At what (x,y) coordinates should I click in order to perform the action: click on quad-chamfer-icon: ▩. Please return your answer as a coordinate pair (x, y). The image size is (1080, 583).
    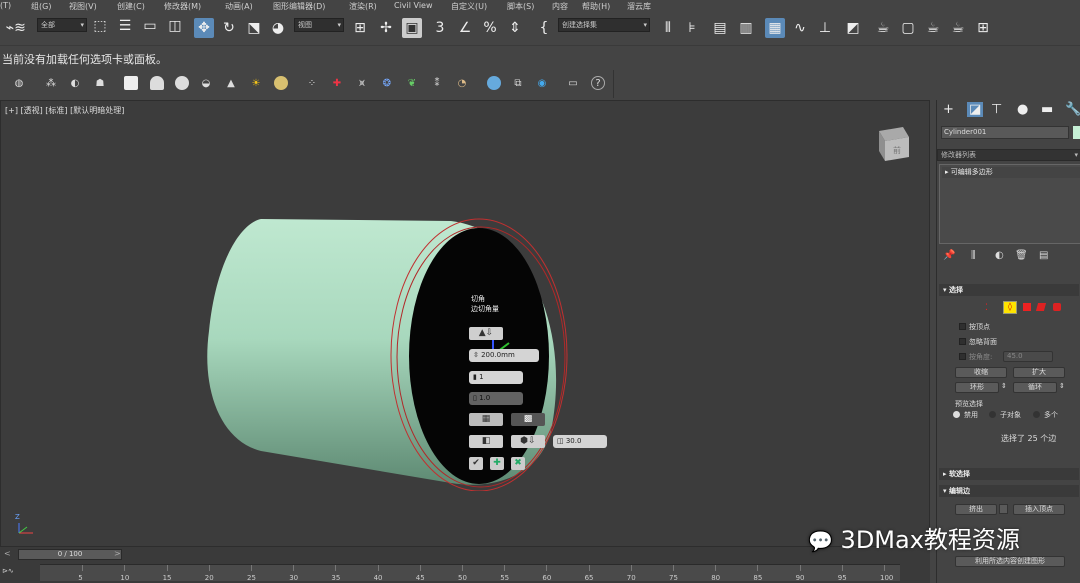
    Looking at the image, I should click on (528, 419).